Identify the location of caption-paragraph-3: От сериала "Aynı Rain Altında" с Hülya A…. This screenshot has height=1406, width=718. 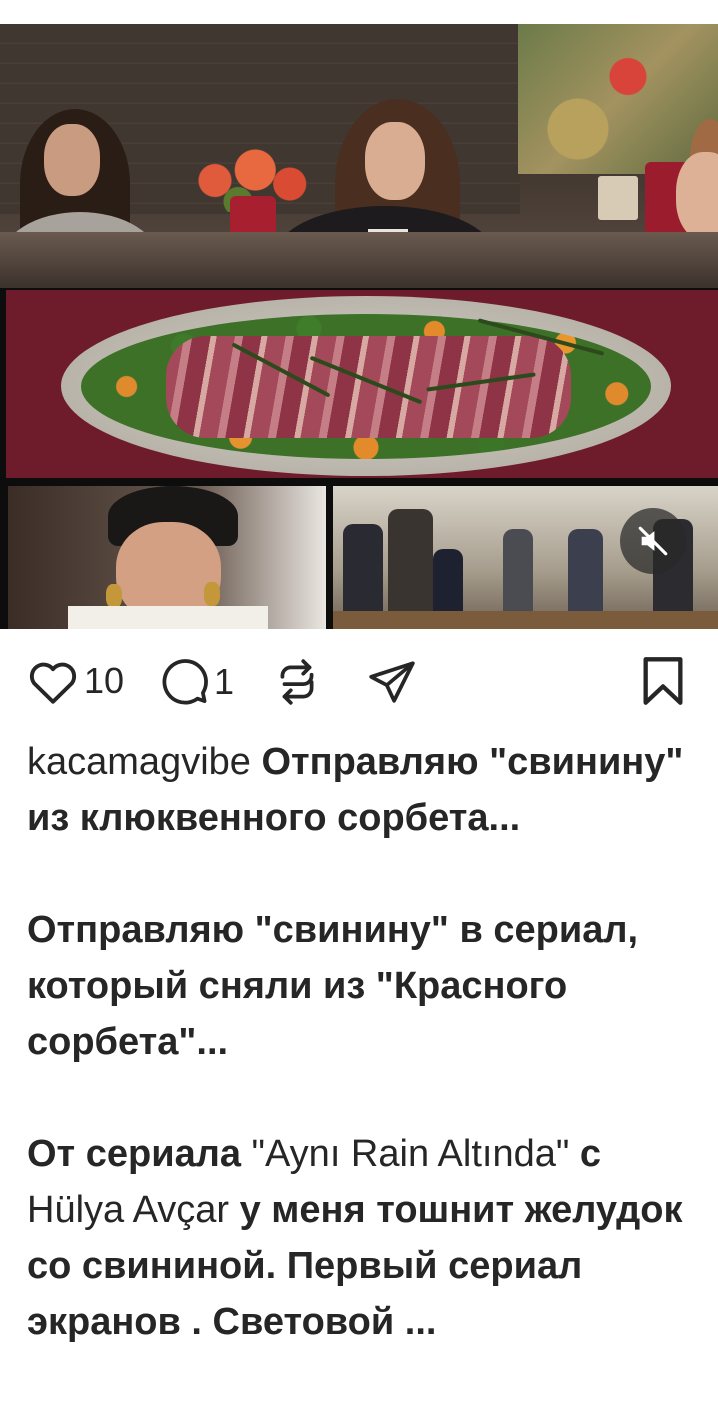
(362, 1238).